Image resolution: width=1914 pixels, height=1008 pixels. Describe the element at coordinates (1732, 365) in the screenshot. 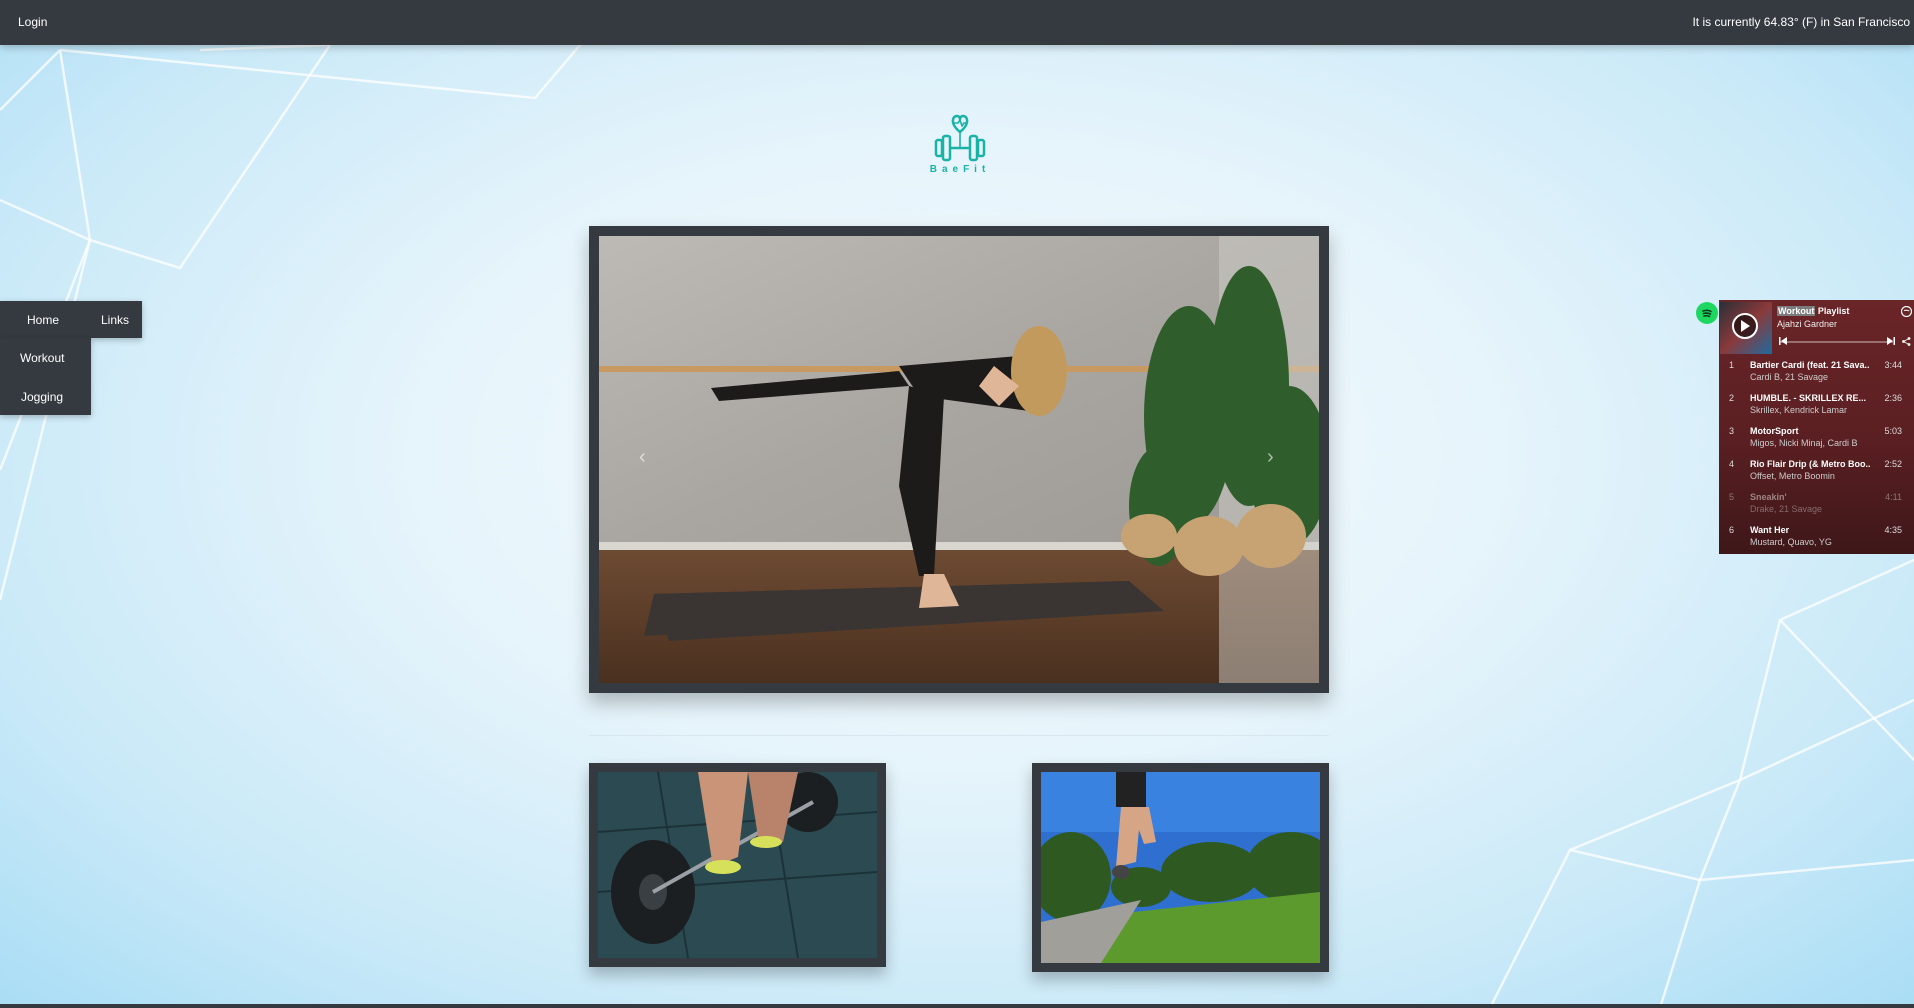

I see `track-number: 1` at that location.